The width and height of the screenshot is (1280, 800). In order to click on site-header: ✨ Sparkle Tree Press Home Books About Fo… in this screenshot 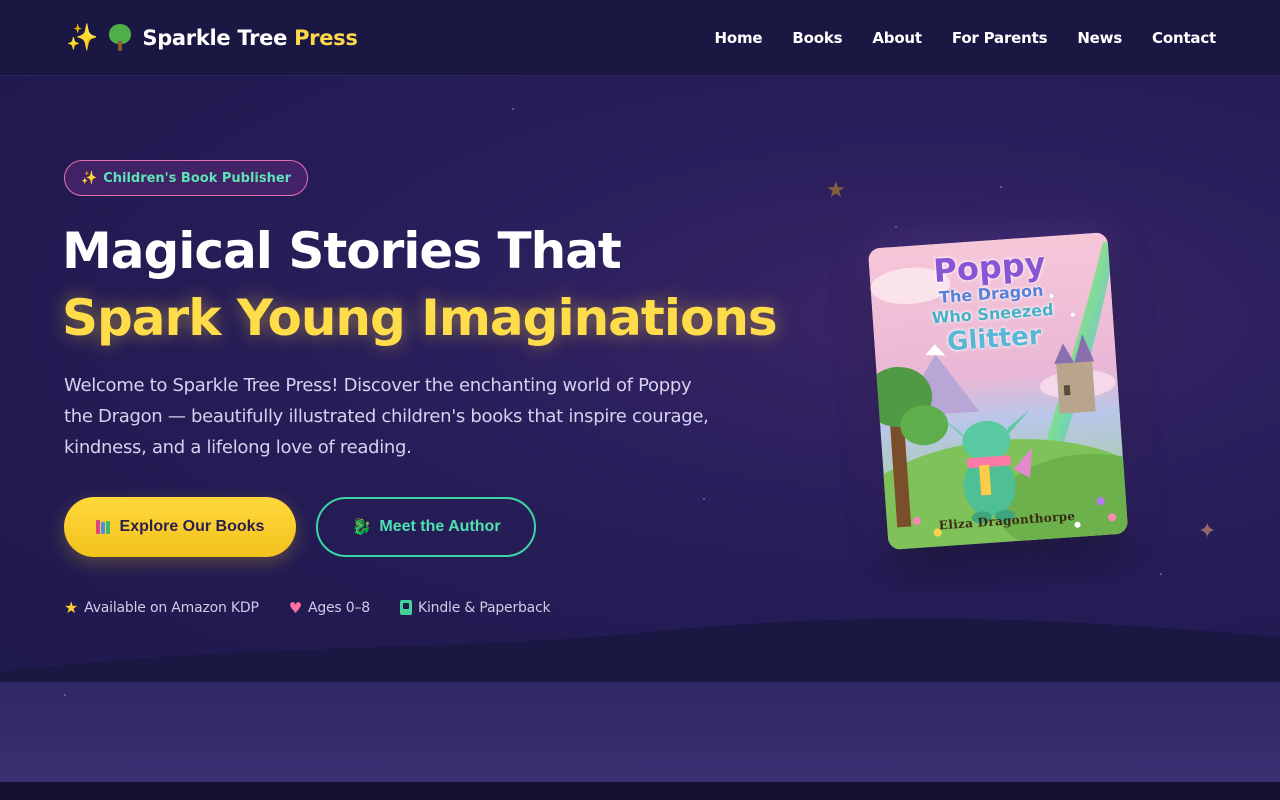, I will do `click(640, 38)`.